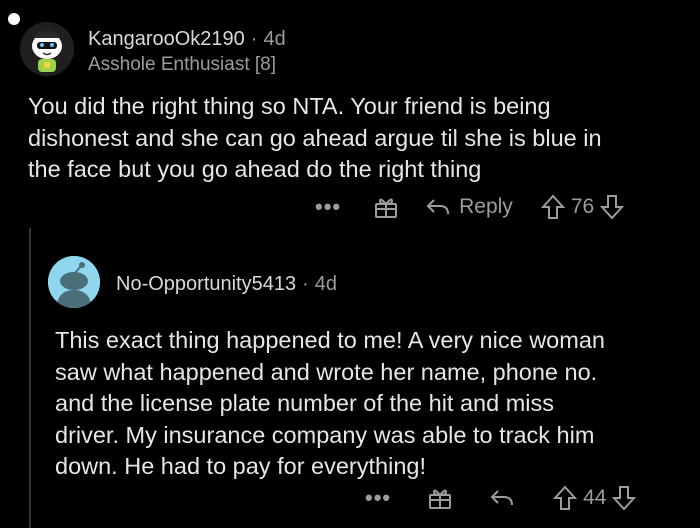  What do you see at coordinates (30, 378) in the screenshot?
I see `thread-line` at bounding box center [30, 378].